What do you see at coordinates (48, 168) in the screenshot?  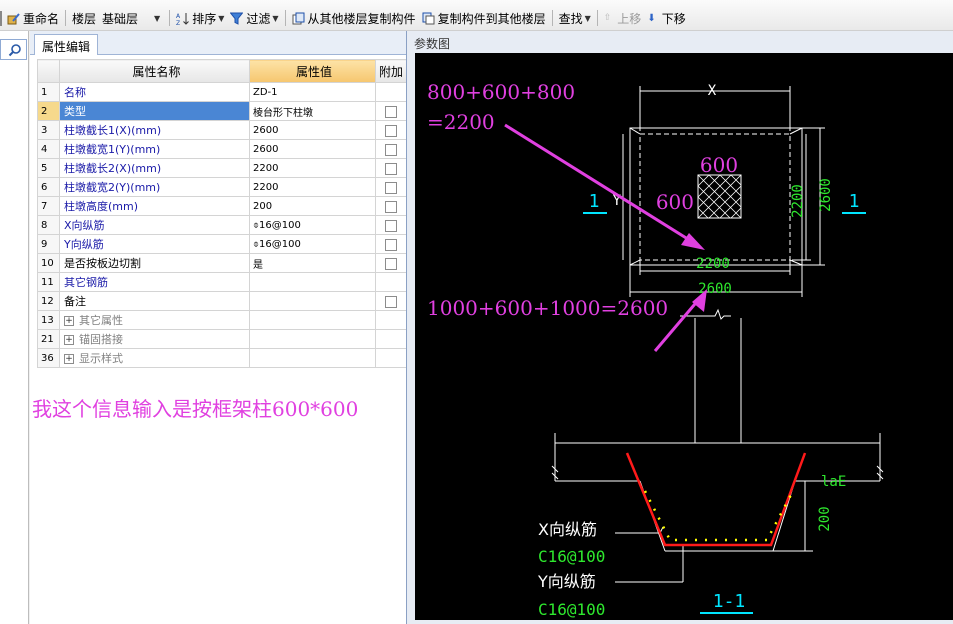 I see `row-index: 5` at bounding box center [48, 168].